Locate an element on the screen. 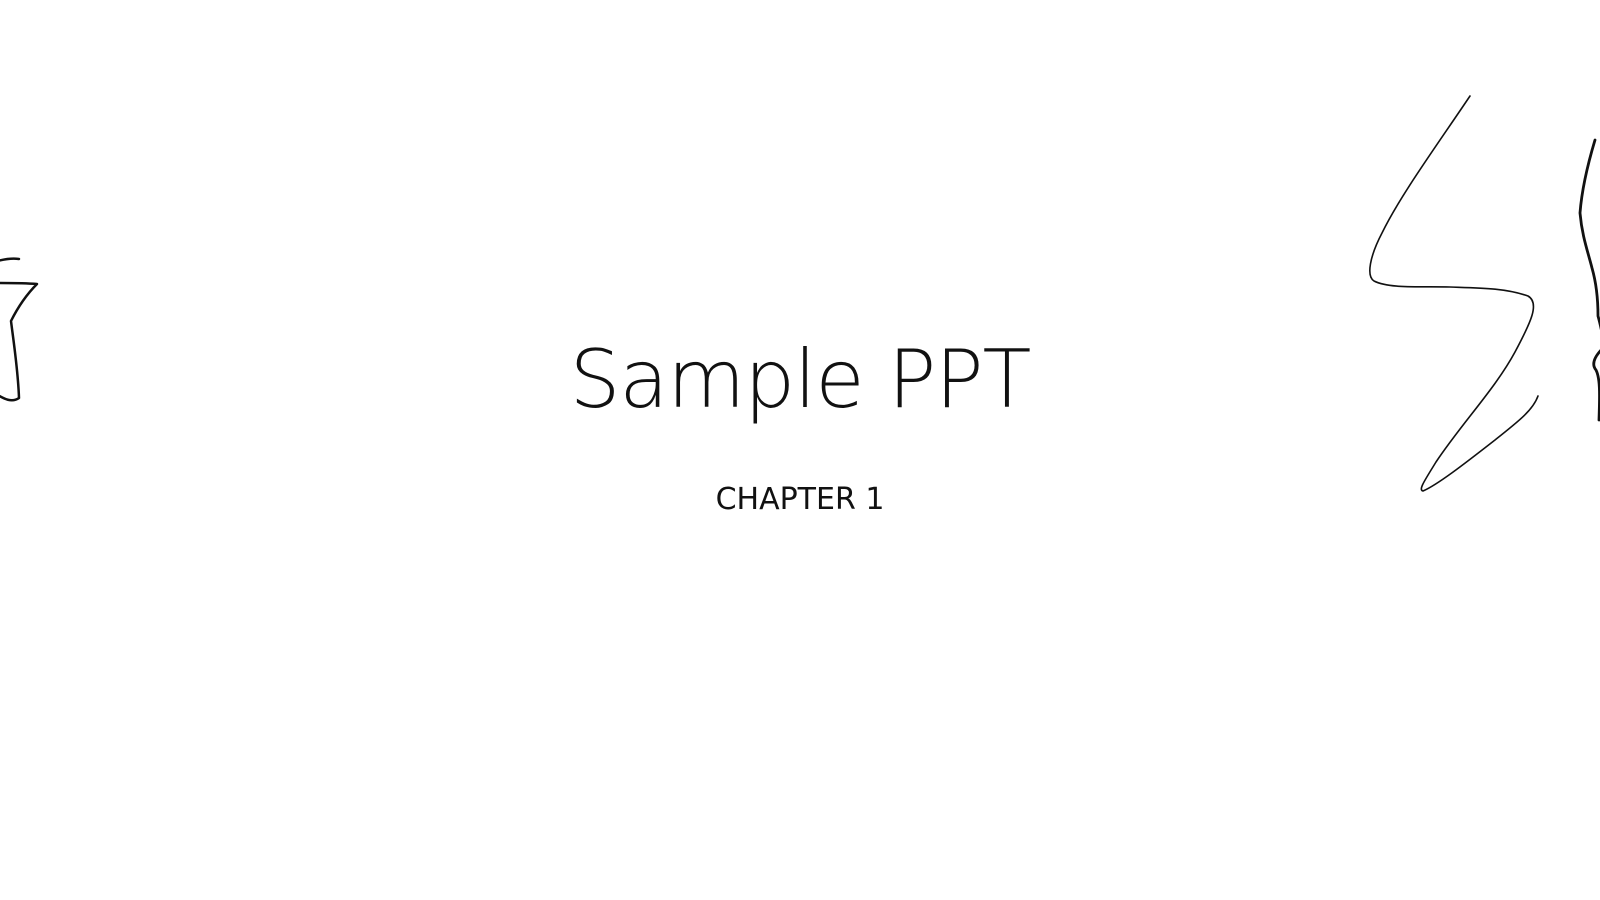  slide-title: Sample PPT is located at coordinates (800, 379).